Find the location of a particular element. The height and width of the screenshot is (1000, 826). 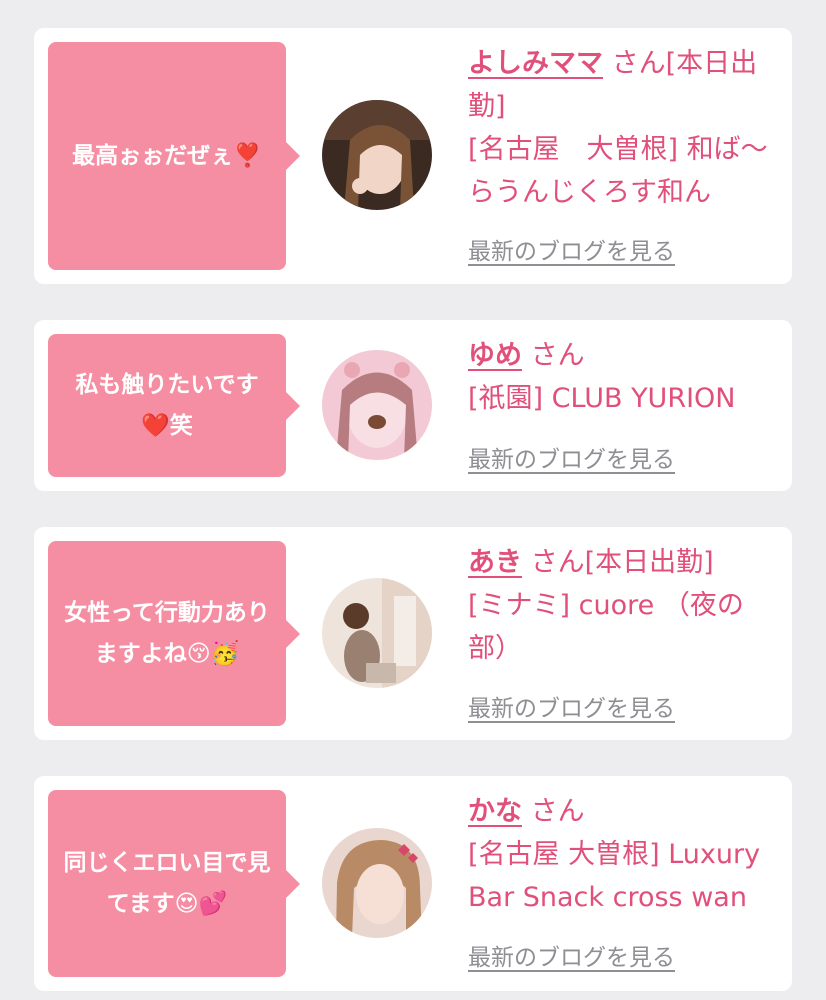

comment-text: 最高ぉぉだぜぇ❣️ is located at coordinates (167, 155).